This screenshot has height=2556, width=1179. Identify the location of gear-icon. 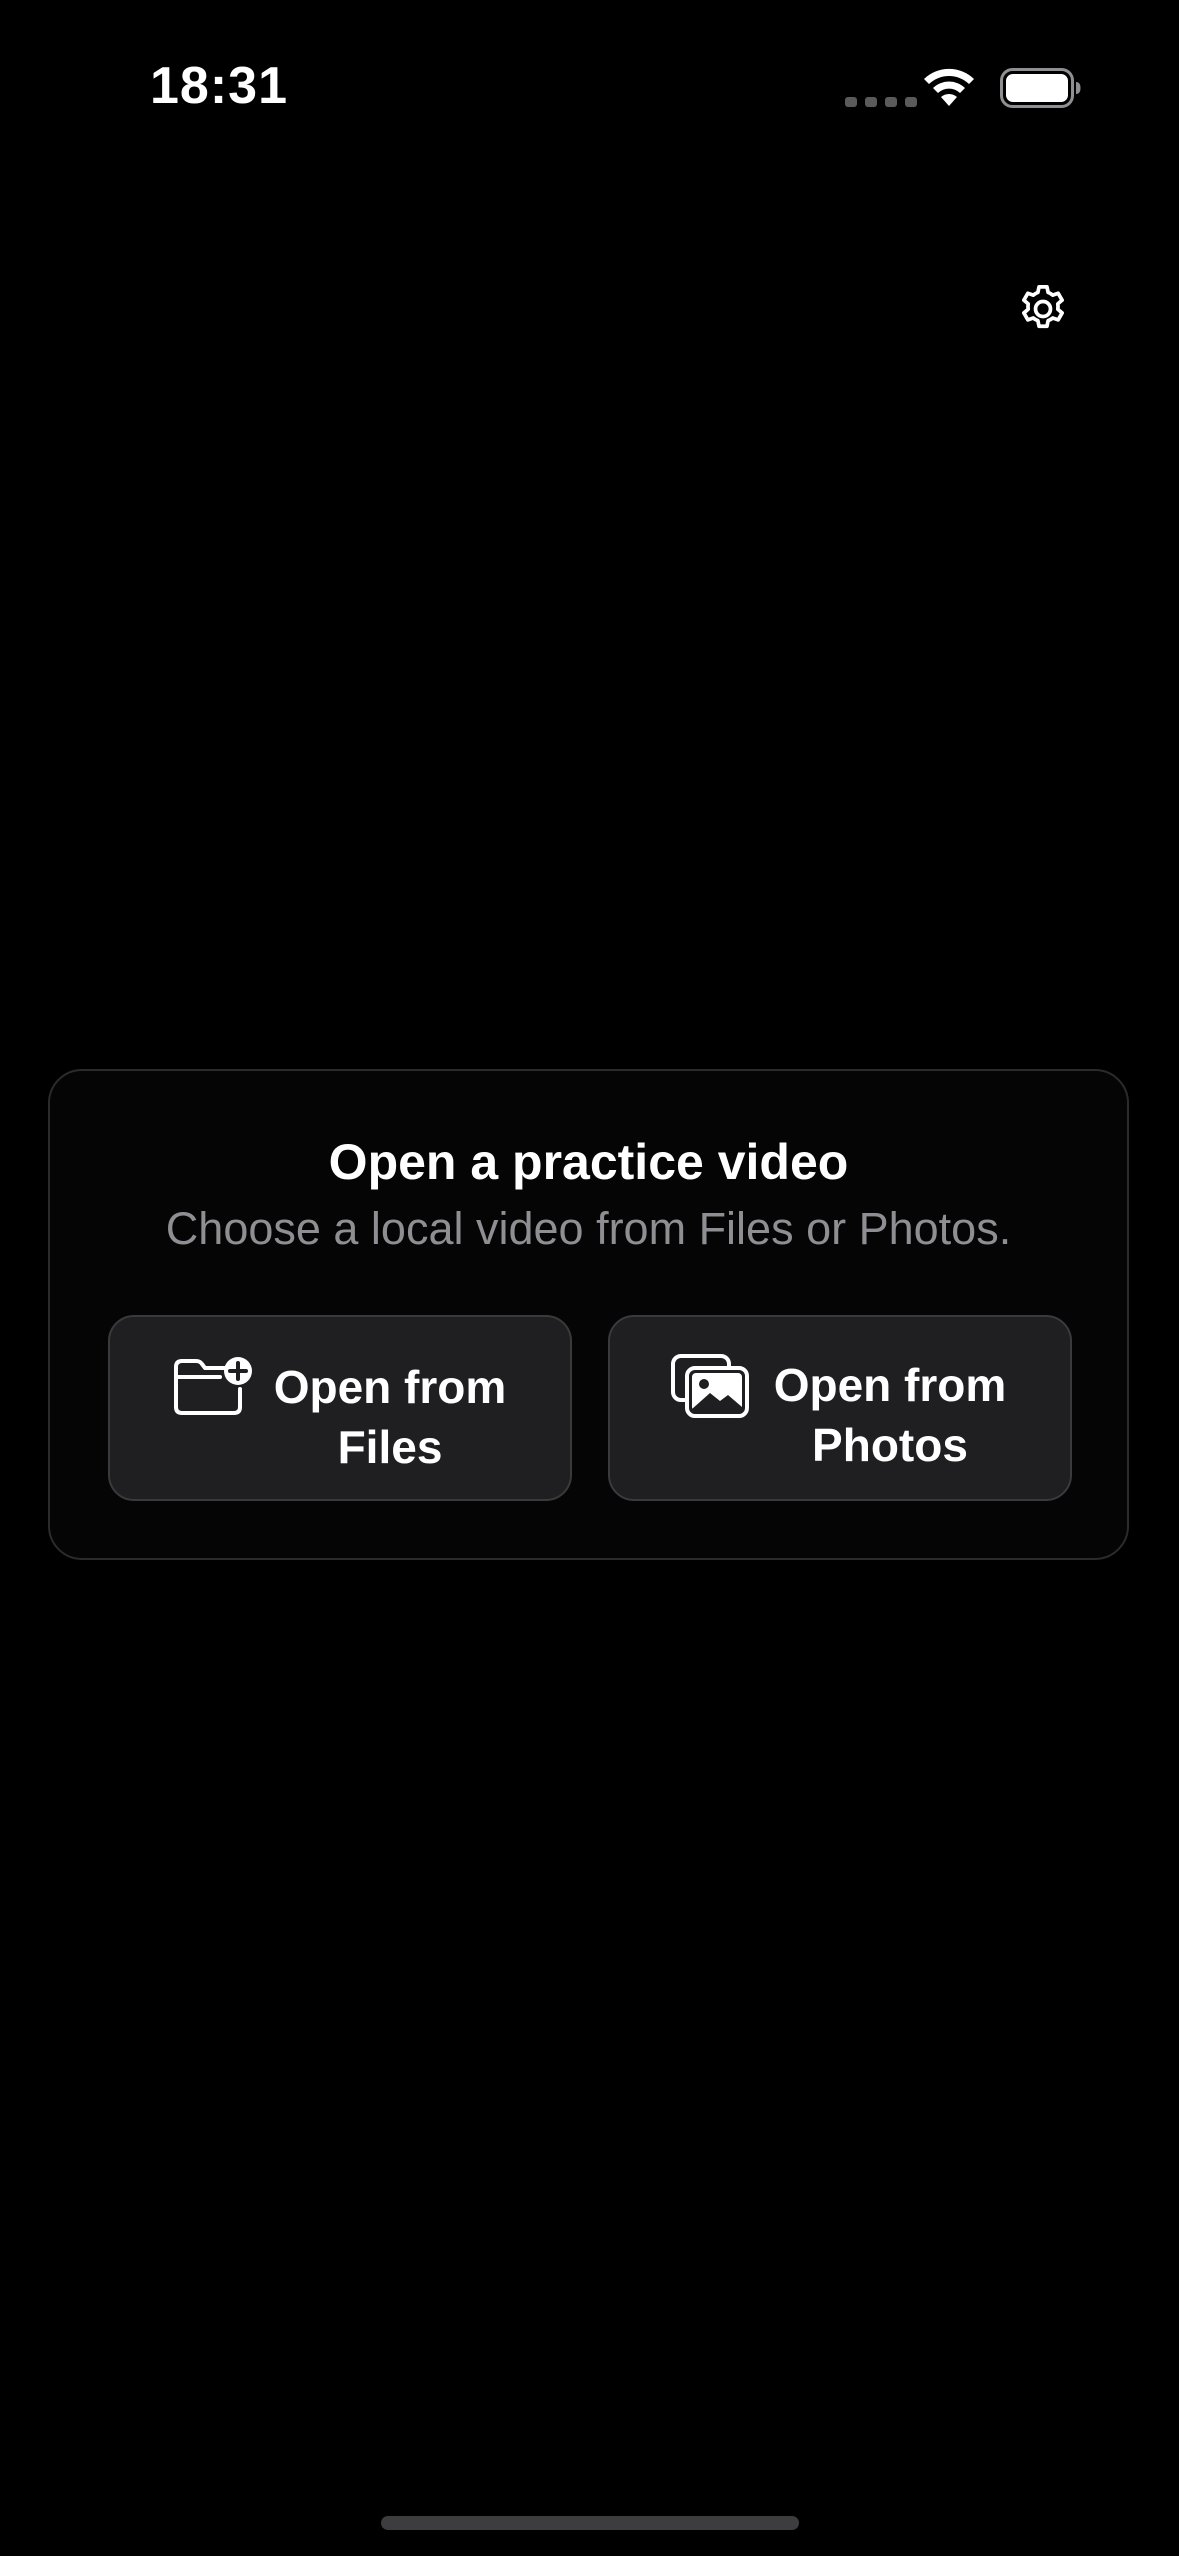
(1043, 306).